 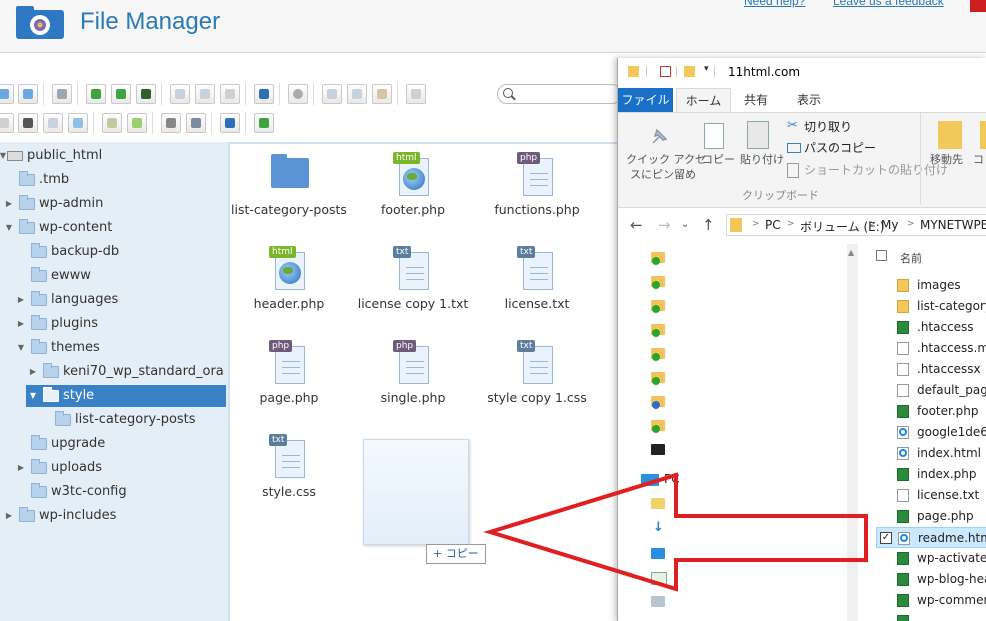 I want to click on nav-item-pc: PC, so click(x=672, y=479).